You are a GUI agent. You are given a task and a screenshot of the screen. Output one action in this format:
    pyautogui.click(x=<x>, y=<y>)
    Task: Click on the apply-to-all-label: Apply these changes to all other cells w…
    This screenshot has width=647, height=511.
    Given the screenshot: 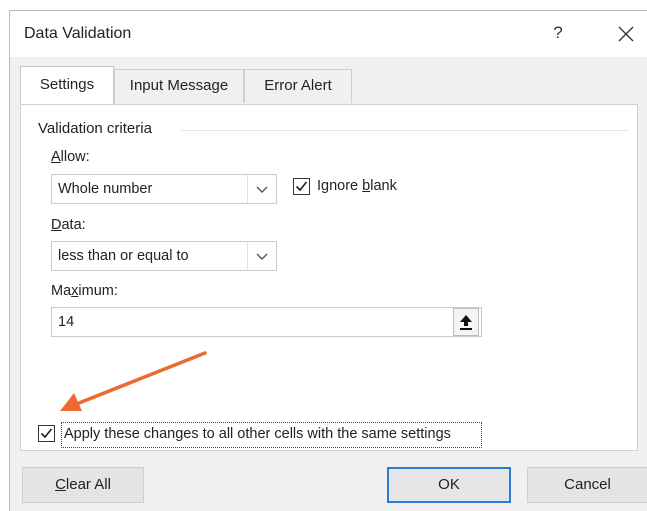 What is the action you would take?
    pyautogui.click(x=257, y=434)
    